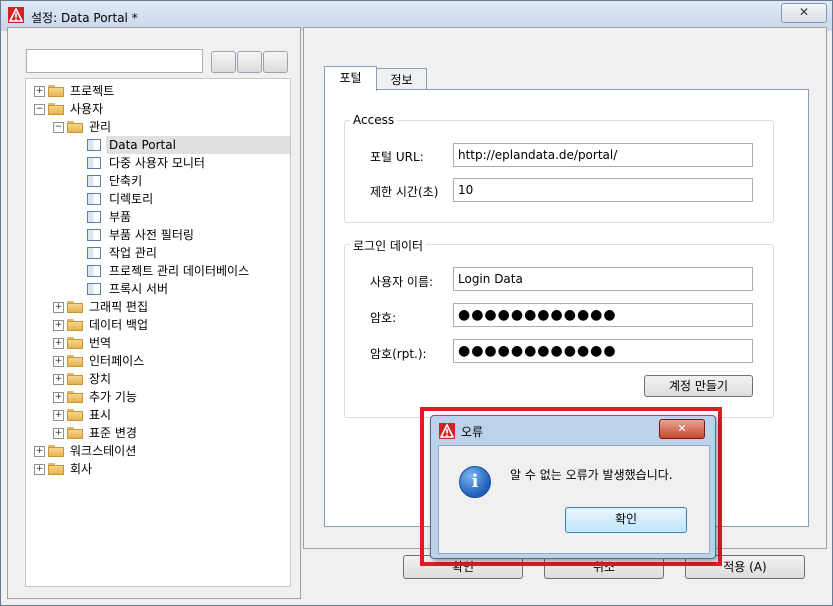 The width and height of the screenshot is (833, 606). I want to click on tree-item: 부품, so click(157, 217).